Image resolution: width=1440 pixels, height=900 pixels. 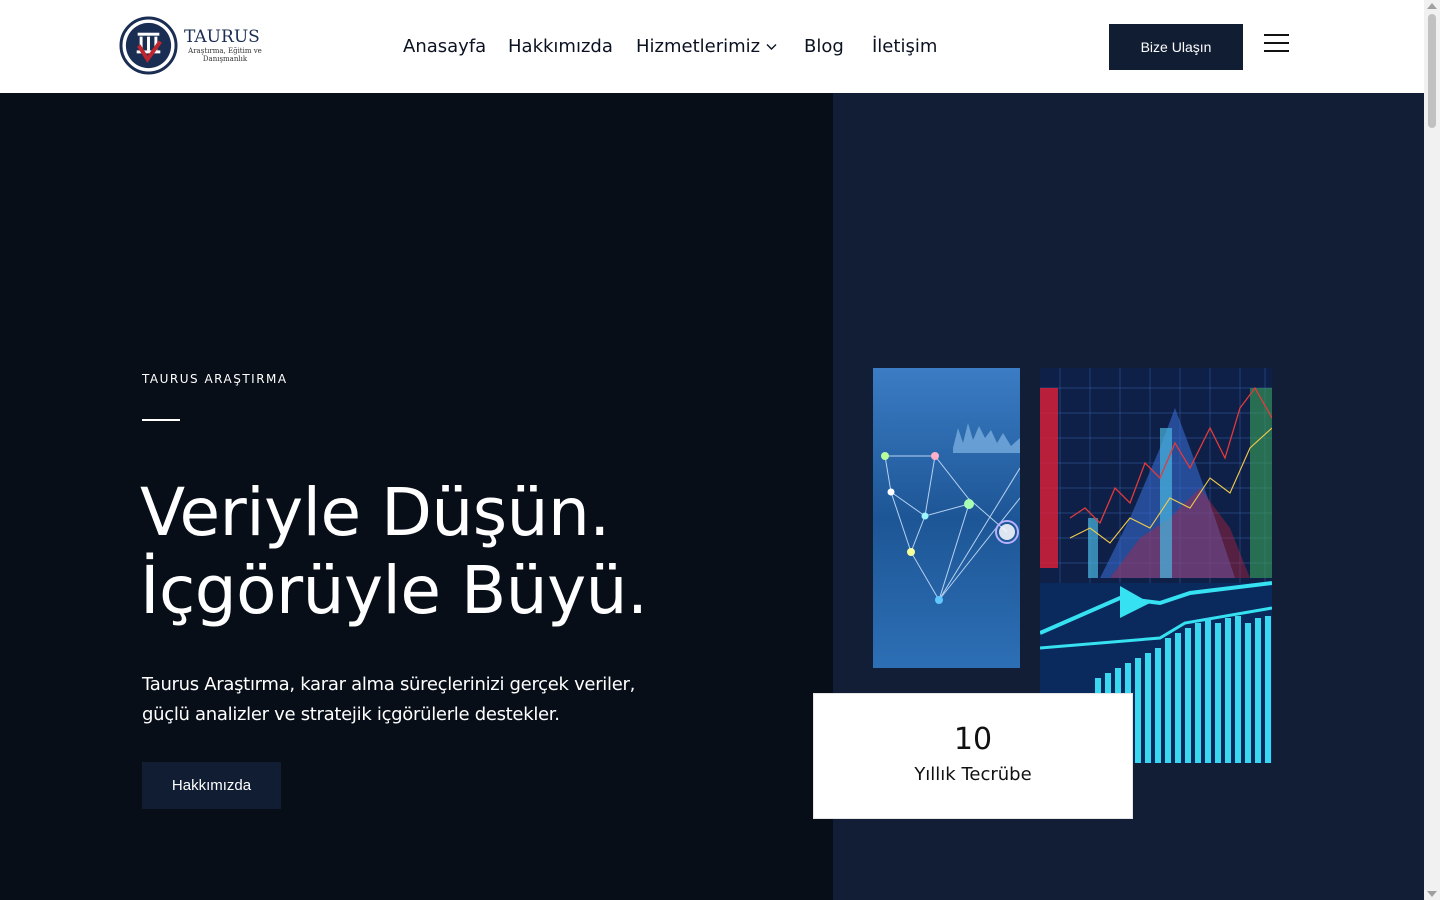 I want to click on experience-label: Yıllık Tecrübe, so click(x=973, y=774).